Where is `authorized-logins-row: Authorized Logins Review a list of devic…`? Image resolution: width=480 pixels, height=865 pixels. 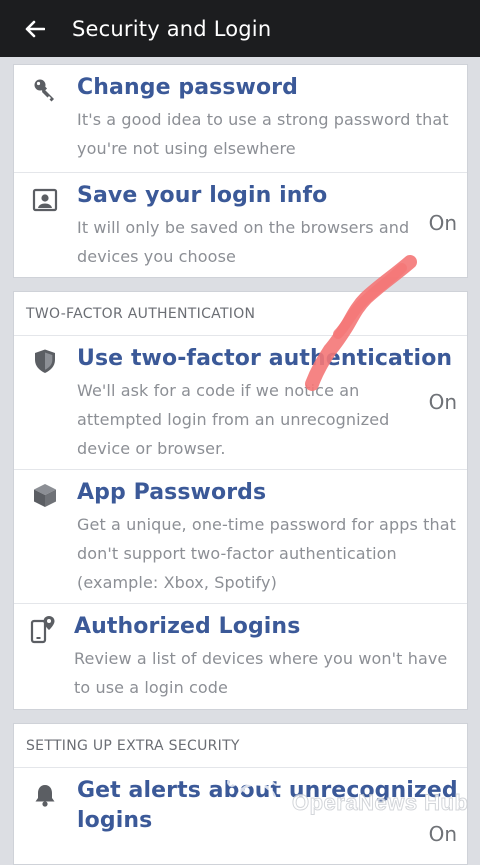 authorized-logins-row: Authorized Logins Review a list of devic… is located at coordinates (240, 656).